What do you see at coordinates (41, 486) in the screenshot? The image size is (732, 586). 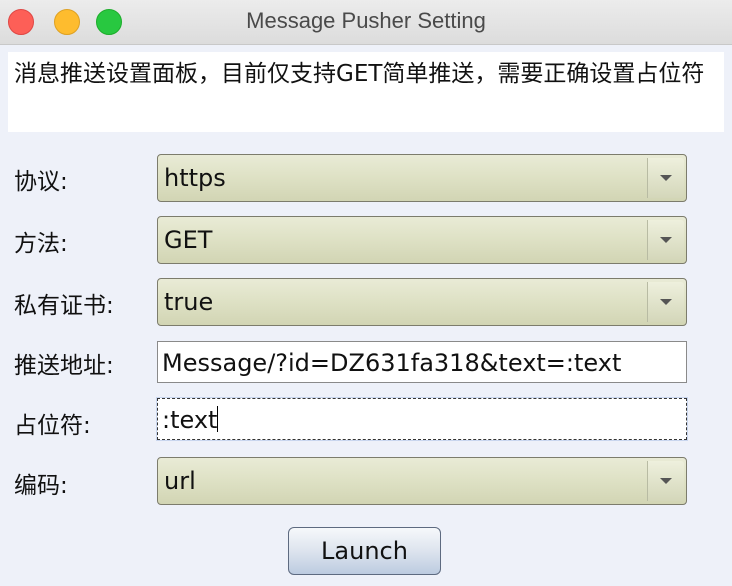 I see `encoding-label: 编码:` at bounding box center [41, 486].